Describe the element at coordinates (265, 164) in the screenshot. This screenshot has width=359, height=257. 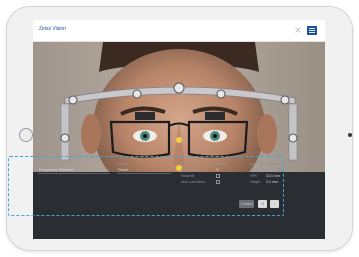
I see `manual-adjustment-label: Manual adjustment` at that location.